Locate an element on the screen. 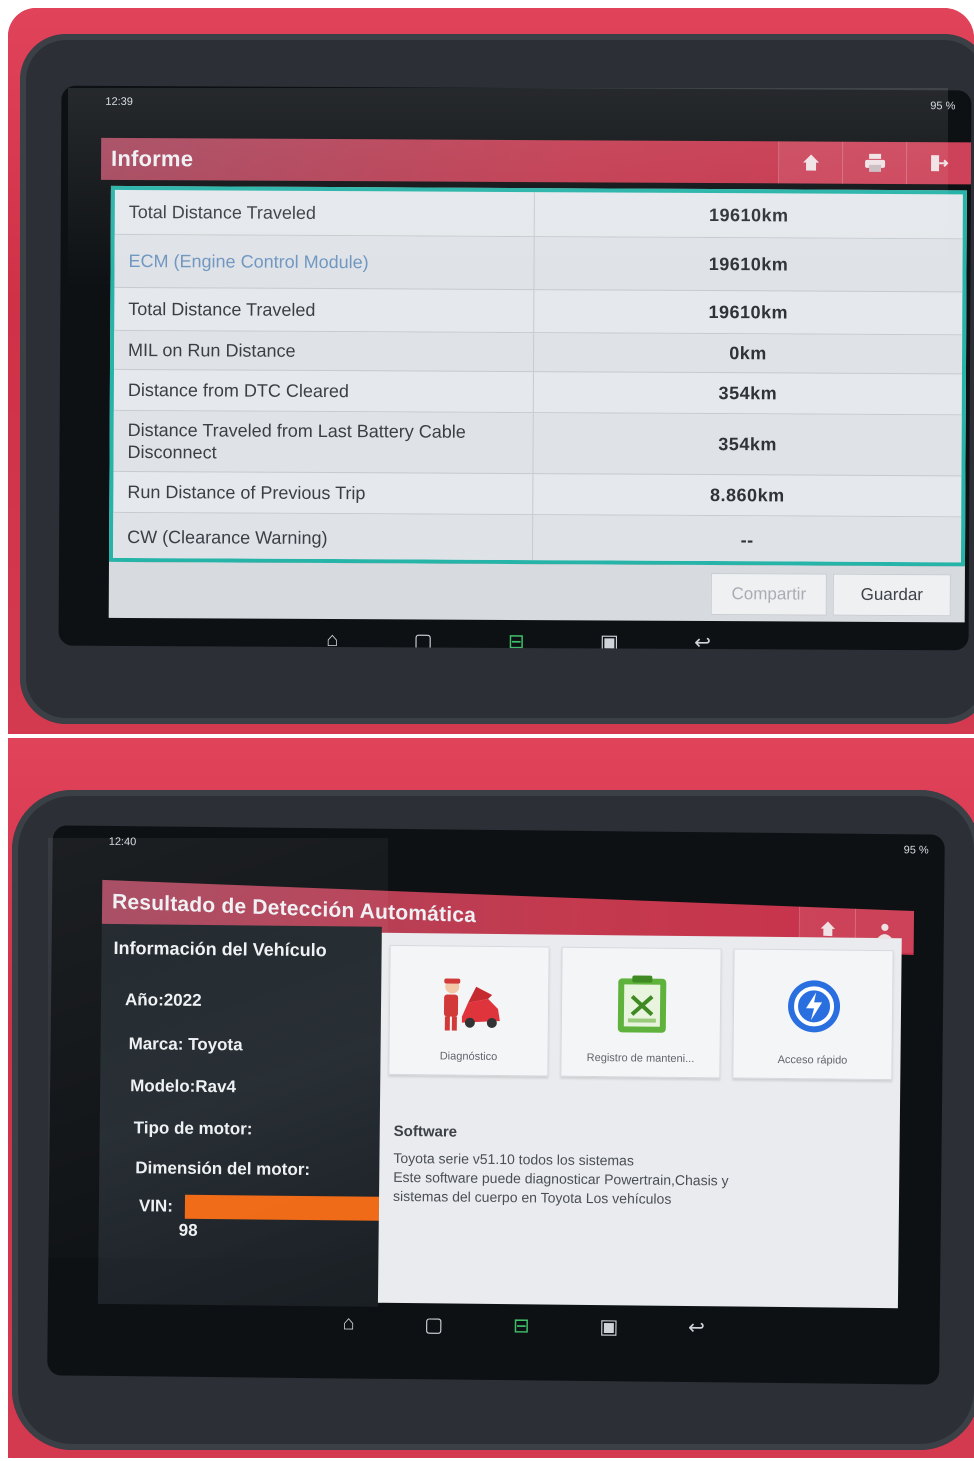 The height and width of the screenshot is (1461, 974). share-button: Compartir is located at coordinates (768, 594).